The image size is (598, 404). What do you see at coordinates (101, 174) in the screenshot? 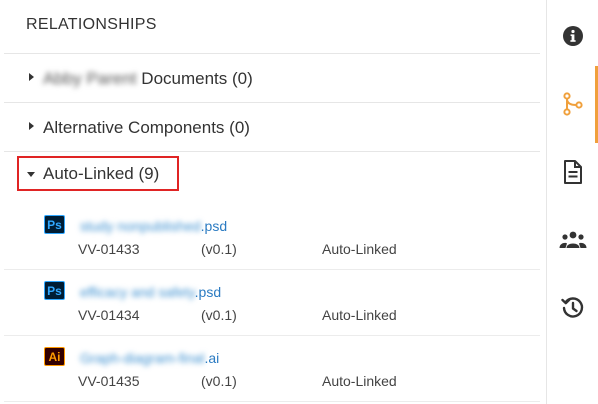
I see `section-auto-linked: Auto-Linked (9)` at bounding box center [101, 174].